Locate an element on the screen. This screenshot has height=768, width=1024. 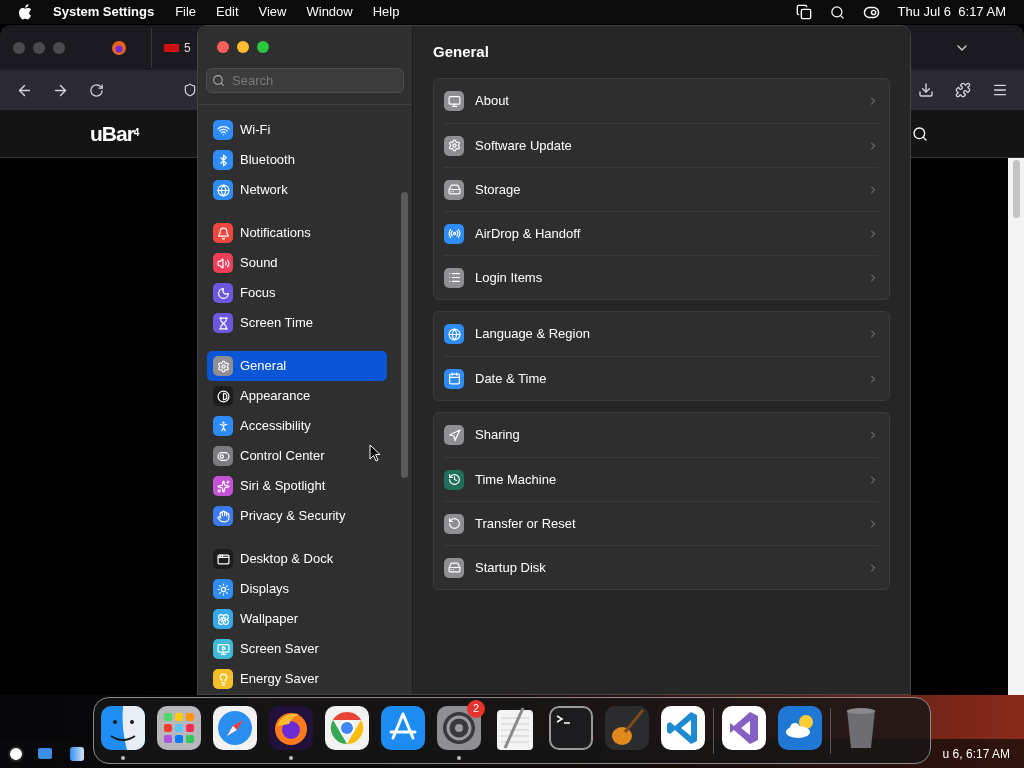
settings-row: About is located at coordinates (661, 101).